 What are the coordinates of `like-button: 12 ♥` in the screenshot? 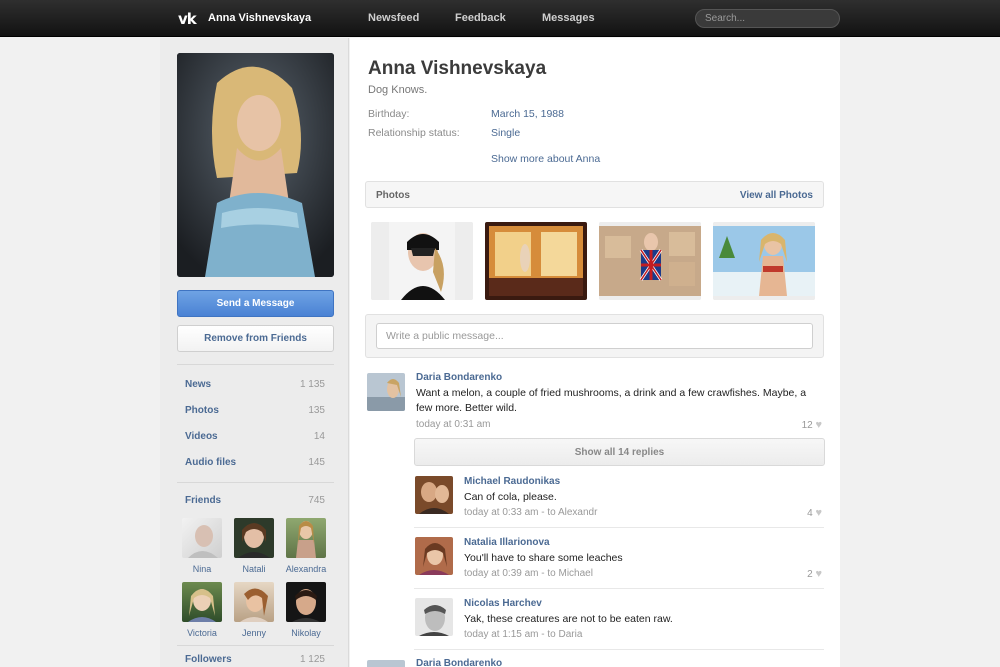 It's located at (806, 425).